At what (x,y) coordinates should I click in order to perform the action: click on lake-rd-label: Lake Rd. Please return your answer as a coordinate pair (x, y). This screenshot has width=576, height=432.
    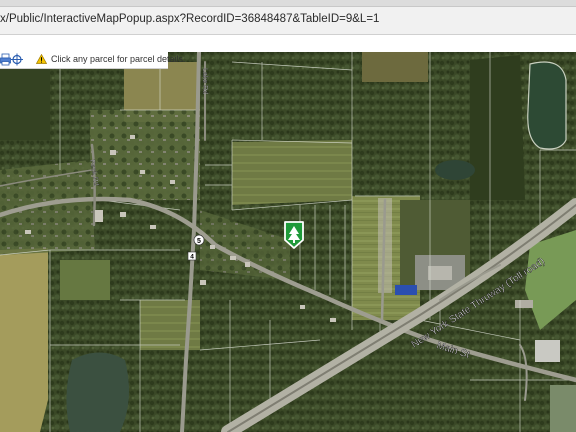
    Looking at the image, I should click on (204, 81).